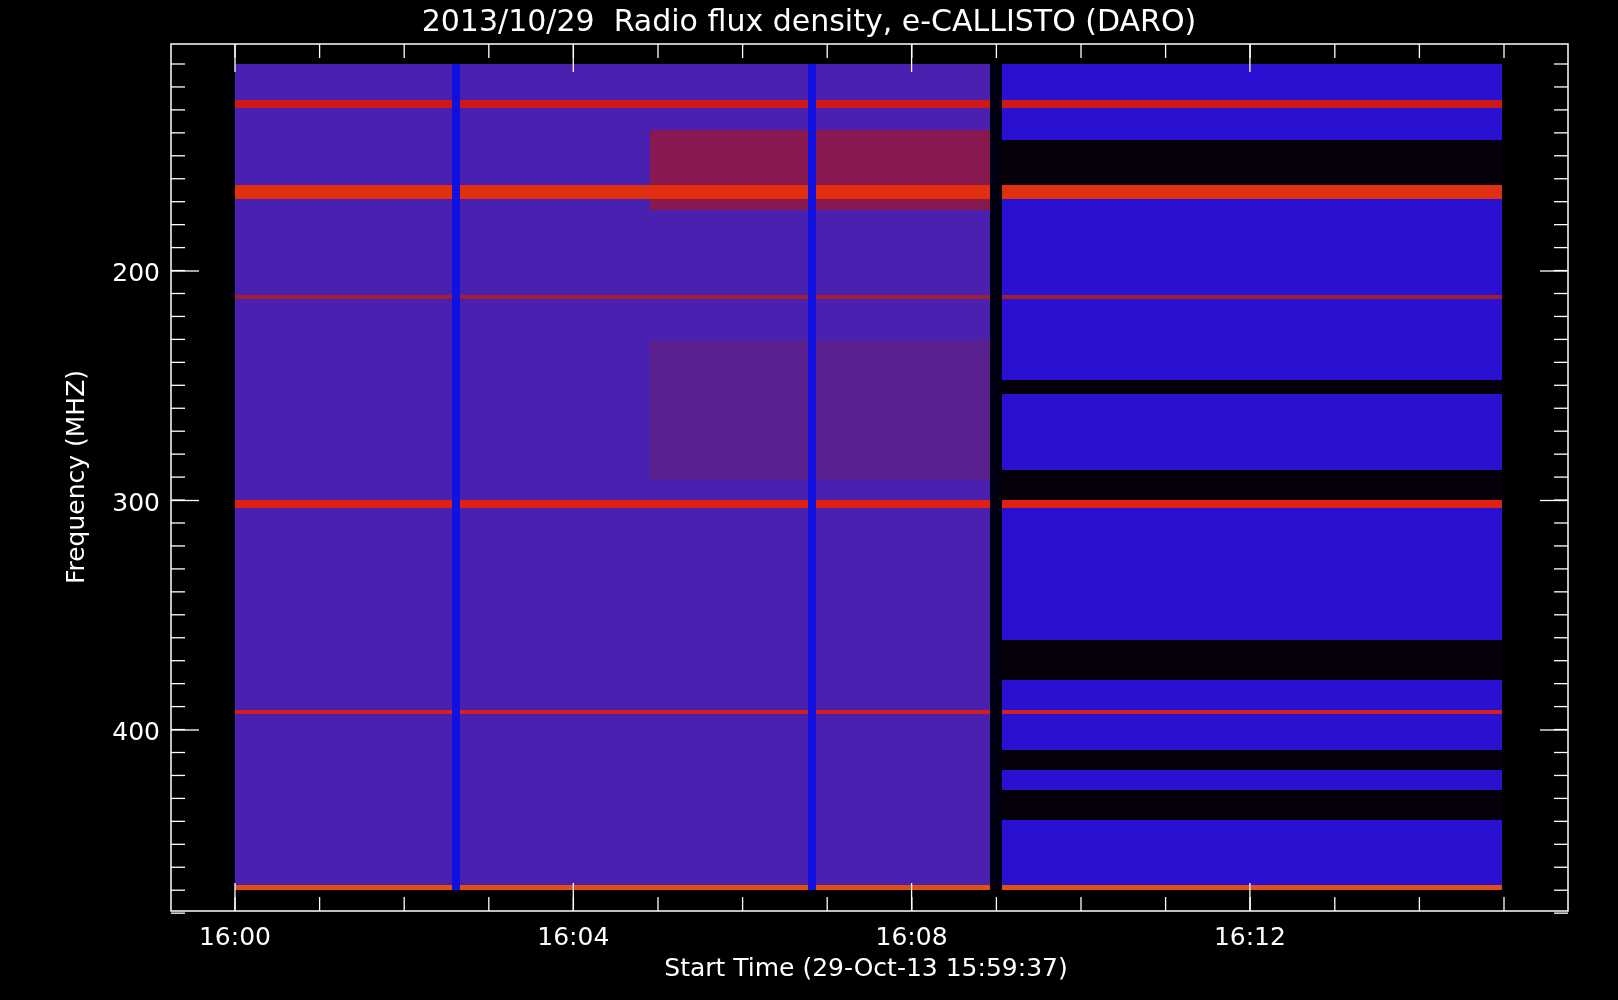 This screenshot has height=1000, width=1618. I want to click on axis-tick-label: 16:00, so click(235, 936).